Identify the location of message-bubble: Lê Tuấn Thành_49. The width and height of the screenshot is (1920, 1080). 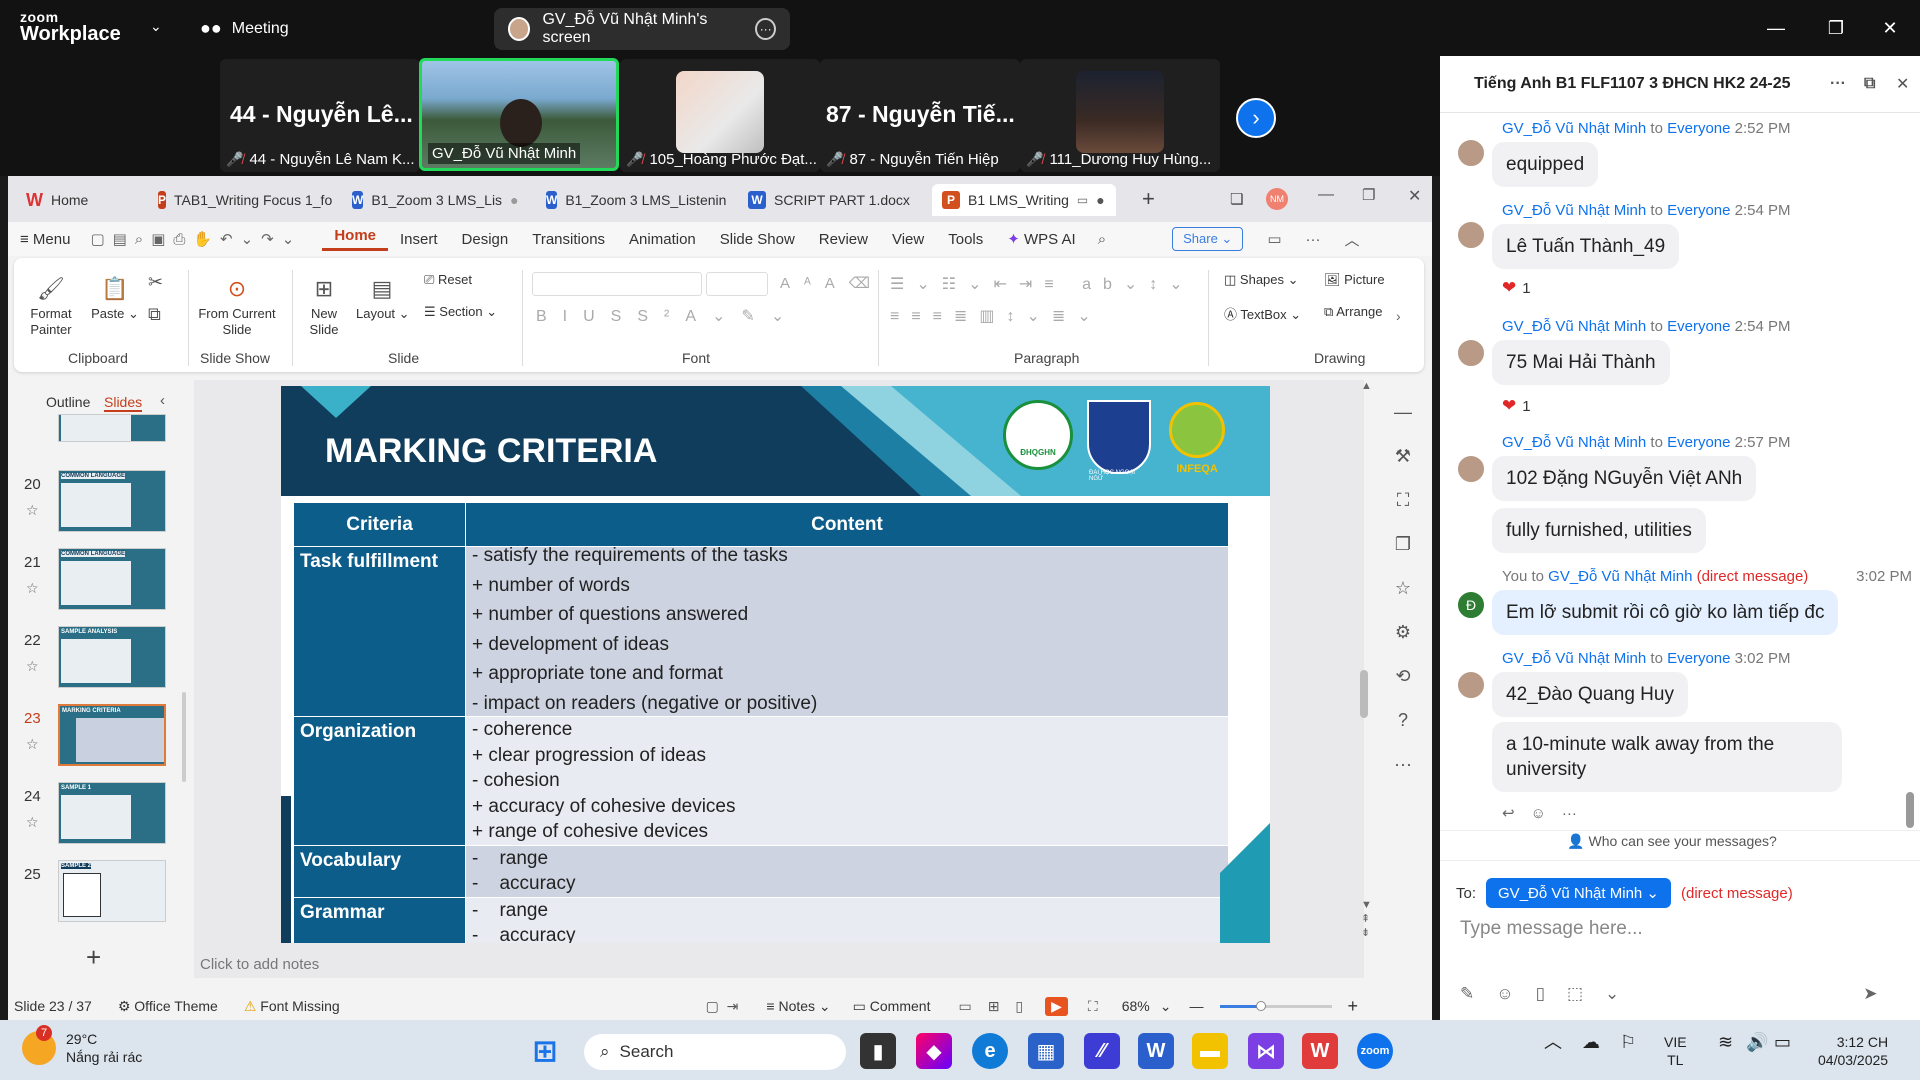
(1586, 246).